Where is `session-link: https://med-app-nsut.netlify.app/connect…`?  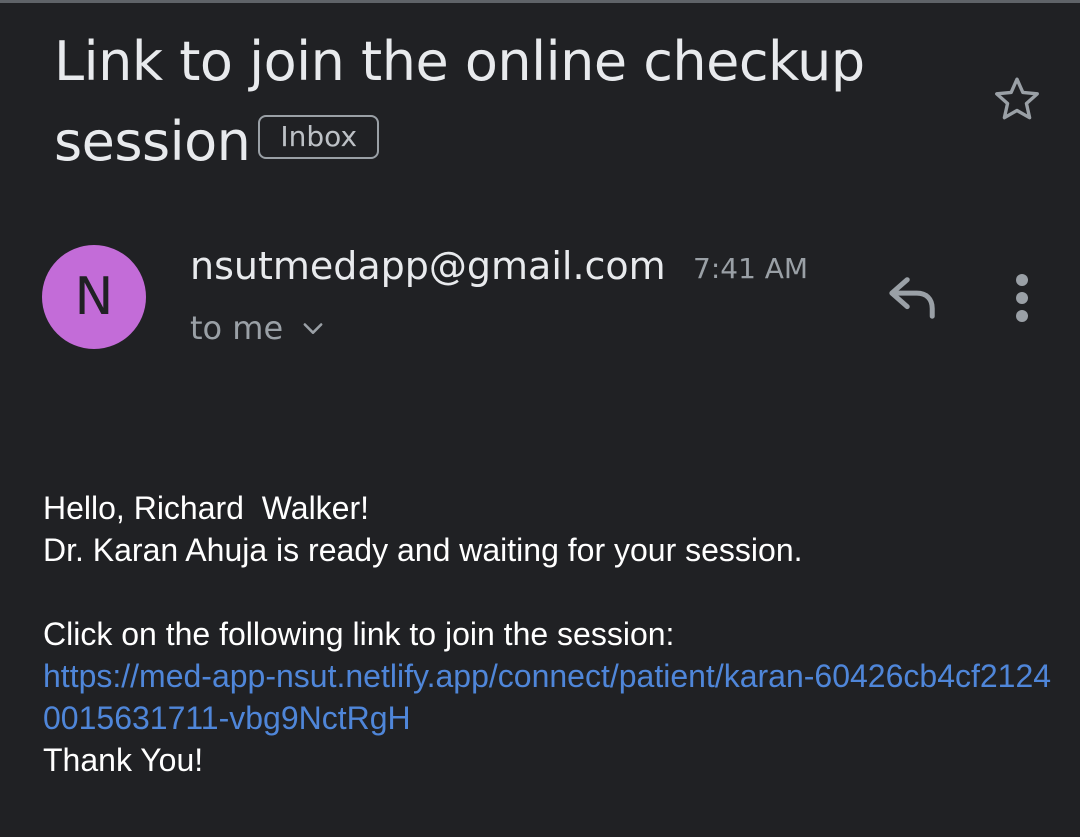 session-link: https://med-app-nsut.netlify.app/connect… is located at coordinates (548, 697).